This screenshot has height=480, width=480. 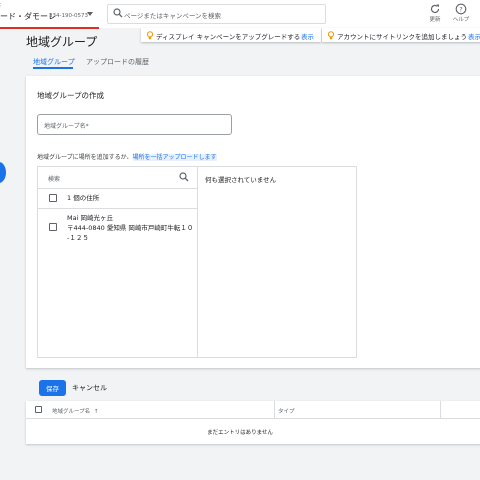 I want to click on location-group-name-placeholder: 地域グループ名*, so click(x=66, y=126).